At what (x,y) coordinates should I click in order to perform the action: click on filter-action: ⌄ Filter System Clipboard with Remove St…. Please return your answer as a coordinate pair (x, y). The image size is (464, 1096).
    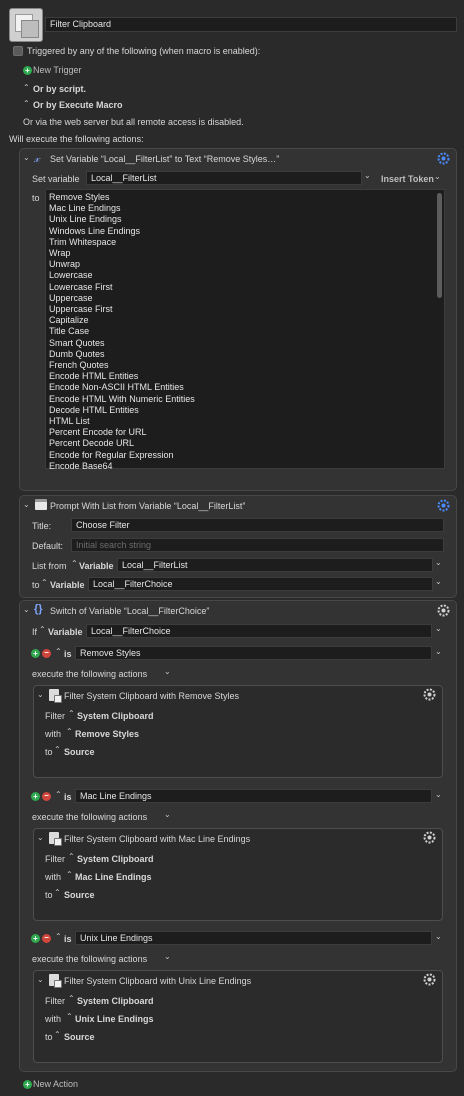
    Looking at the image, I should click on (238, 731).